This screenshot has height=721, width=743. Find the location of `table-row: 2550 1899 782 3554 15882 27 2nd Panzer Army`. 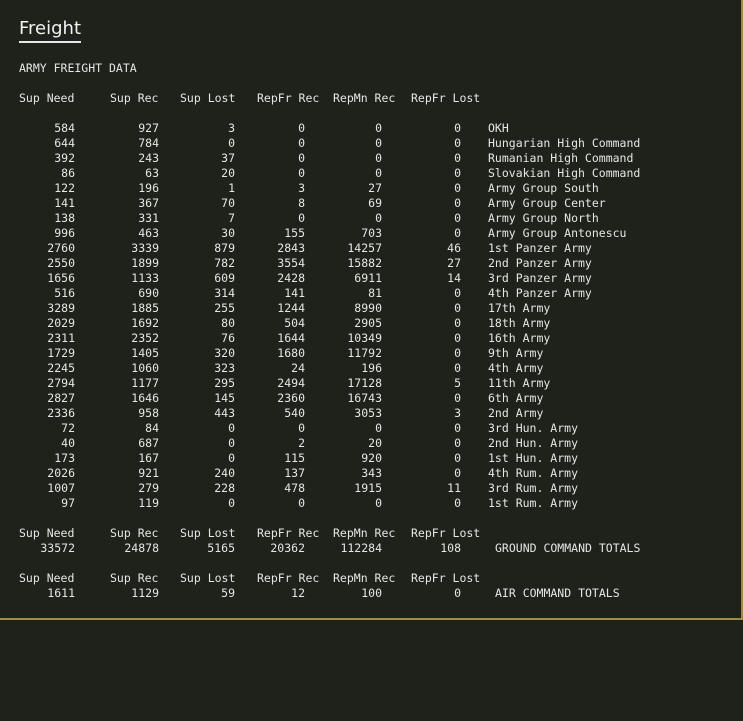

table-row: 2550 1899 782 3554 15882 27 2nd Panzer Army is located at coordinates (379, 263).